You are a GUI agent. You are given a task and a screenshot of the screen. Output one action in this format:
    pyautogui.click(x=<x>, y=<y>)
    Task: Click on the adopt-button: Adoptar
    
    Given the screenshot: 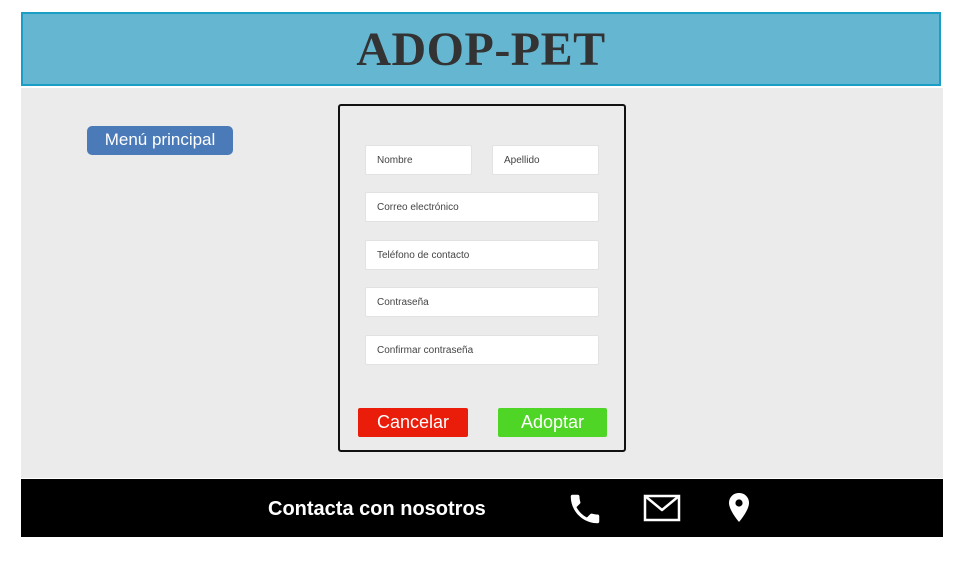 What is the action you would take?
    pyautogui.click(x=552, y=422)
    